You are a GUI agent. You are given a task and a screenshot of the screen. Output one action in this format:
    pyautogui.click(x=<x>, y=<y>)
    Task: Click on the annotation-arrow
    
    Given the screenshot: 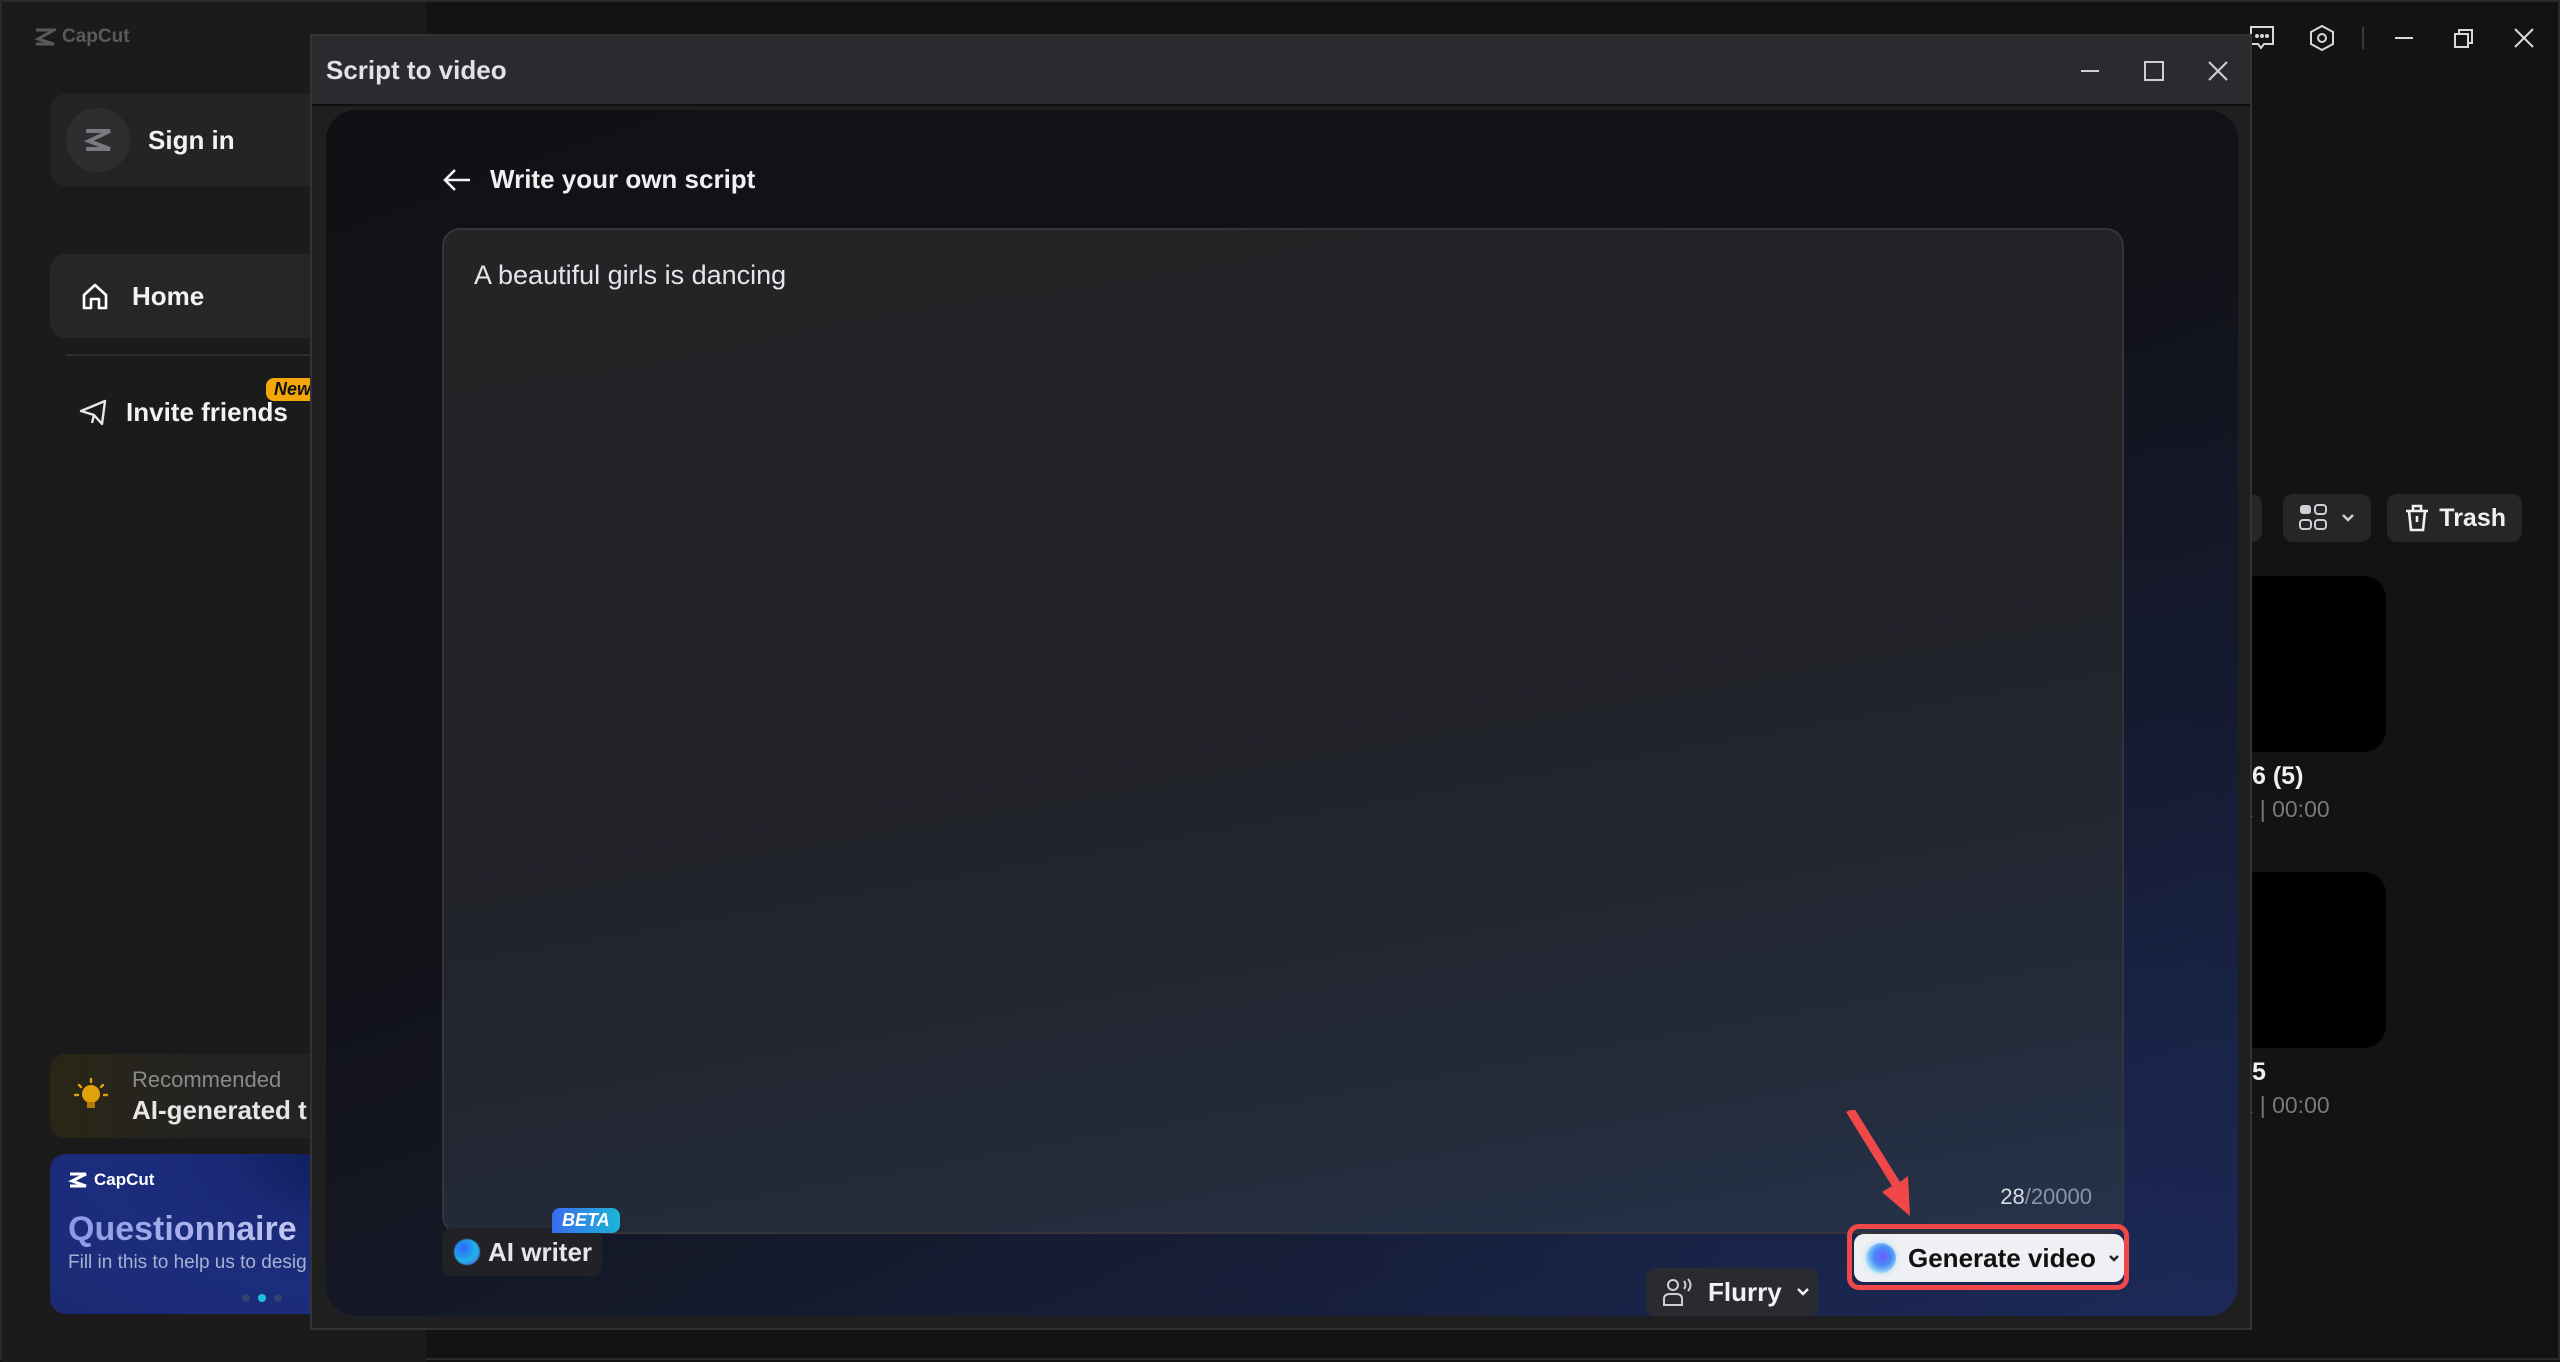 What is the action you would take?
    pyautogui.click(x=1878, y=1163)
    